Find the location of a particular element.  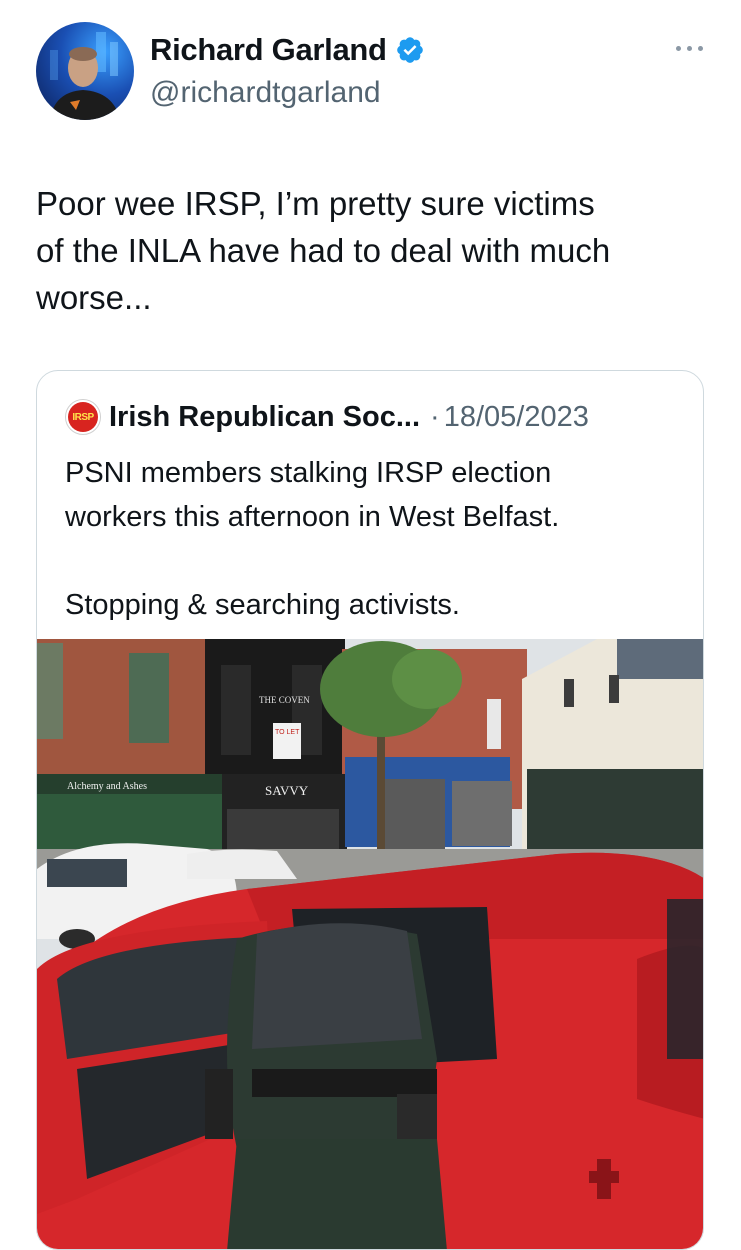

irsp-logo-icon: IRSP is located at coordinates (83, 417).